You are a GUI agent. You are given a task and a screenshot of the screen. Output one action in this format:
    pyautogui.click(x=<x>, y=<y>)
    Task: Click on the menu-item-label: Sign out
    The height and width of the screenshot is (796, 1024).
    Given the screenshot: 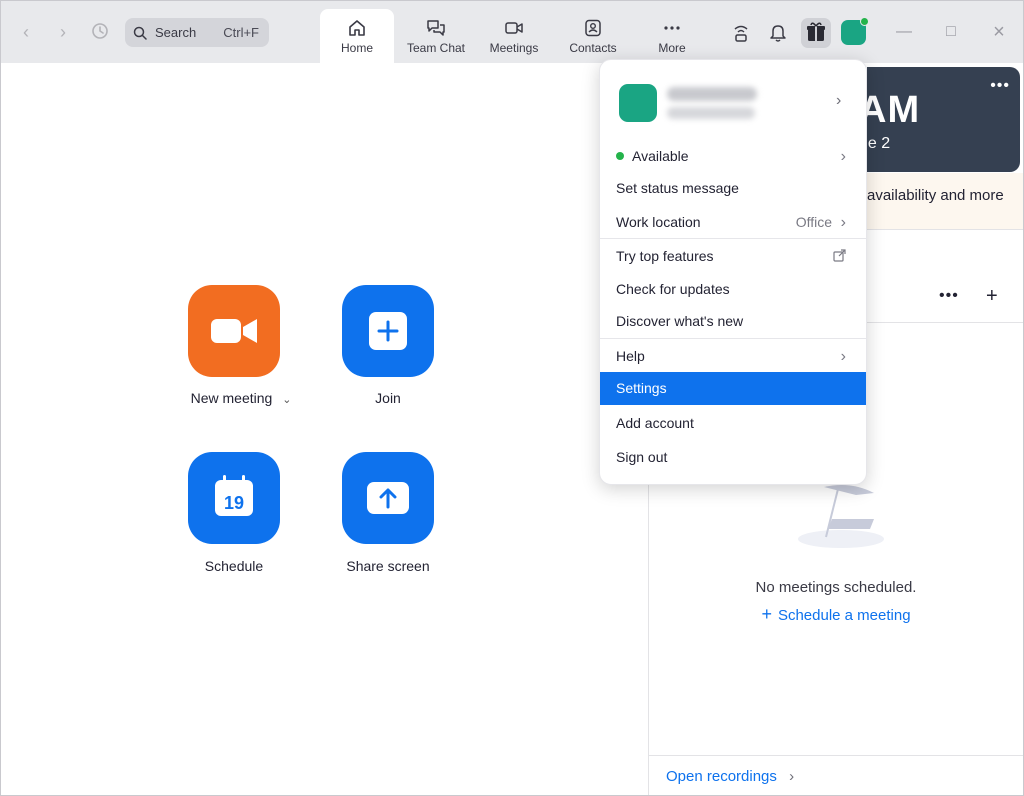 What is the action you would take?
    pyautogui.click(x=642, y=457)
    